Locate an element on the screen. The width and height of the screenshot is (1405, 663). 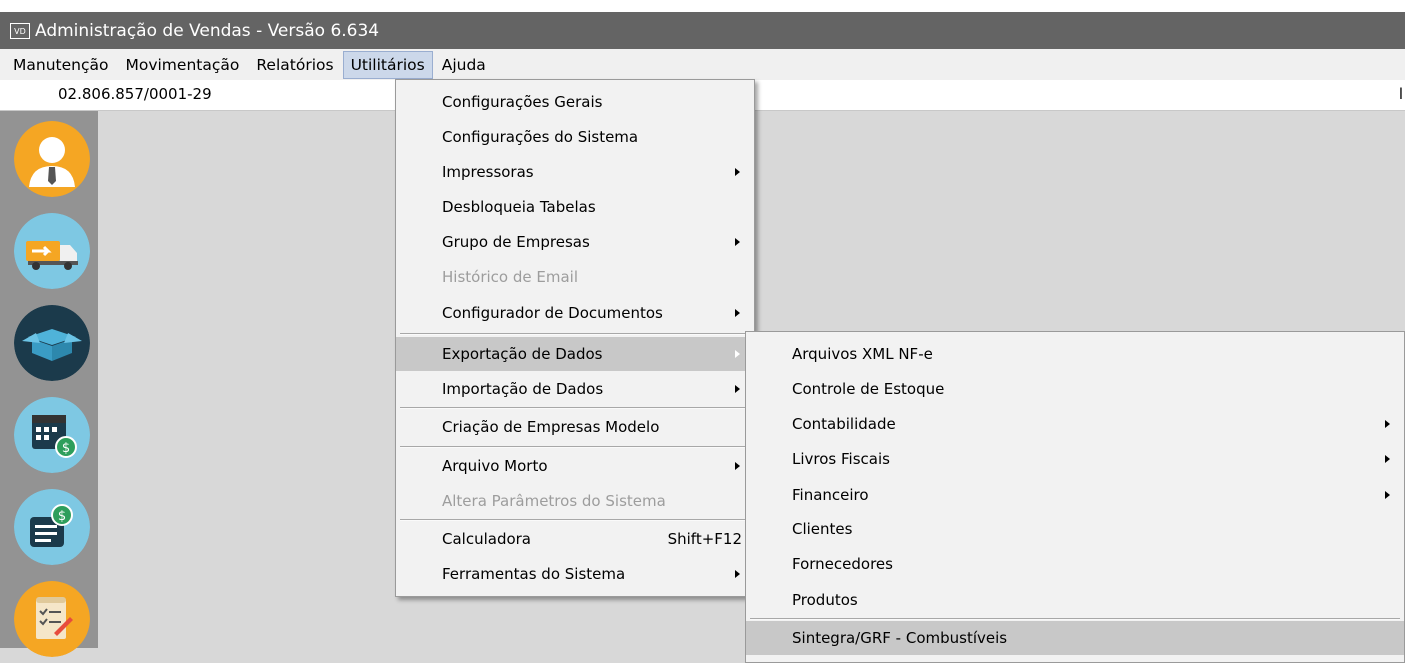
menu-item-label: Configurador de Documentos is located at coordinates (552, 313).